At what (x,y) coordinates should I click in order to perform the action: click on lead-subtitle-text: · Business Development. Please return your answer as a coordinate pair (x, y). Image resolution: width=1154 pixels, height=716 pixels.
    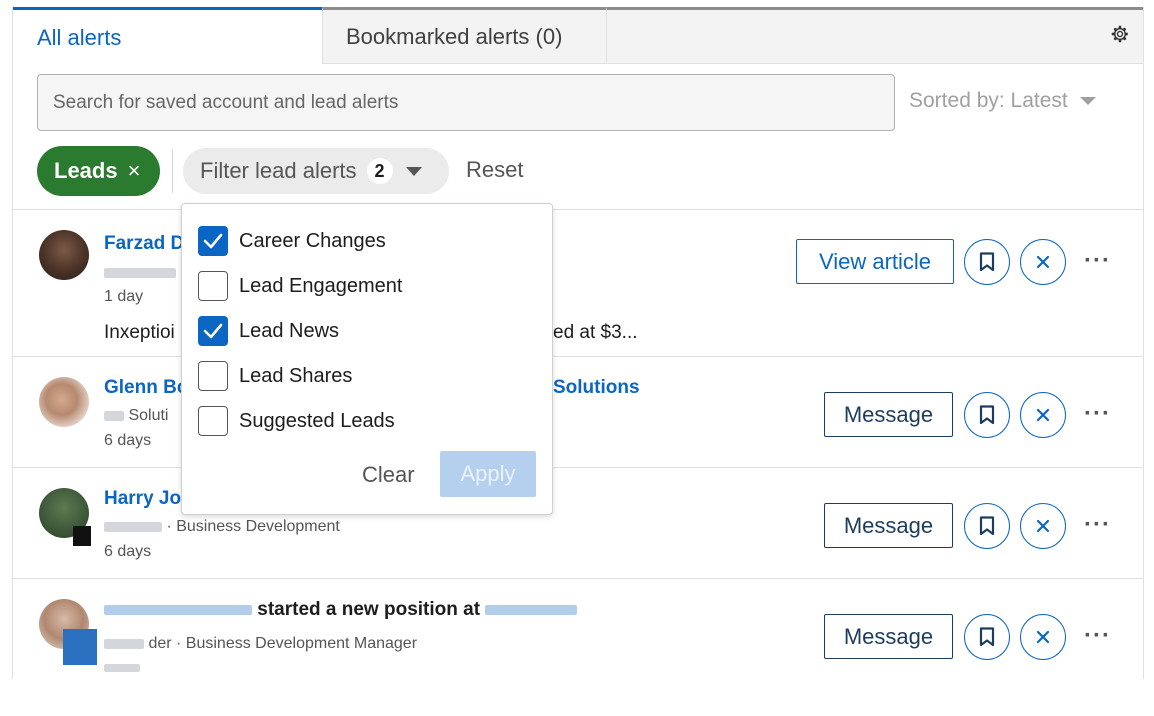
    Looking at the image, I should click on (253, 526).